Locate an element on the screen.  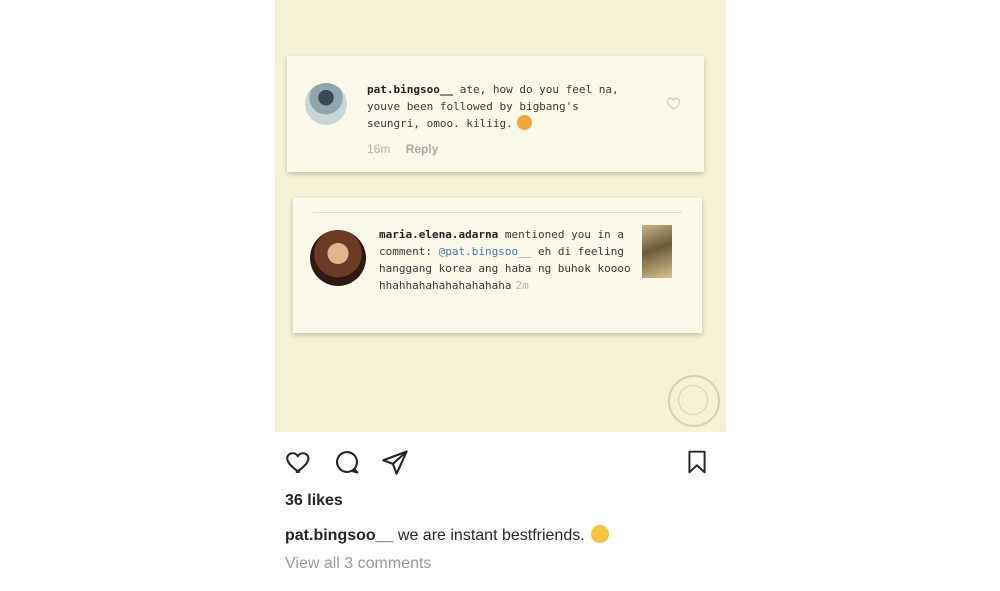
mention-time: 2m is located at coordinates (522, 285).